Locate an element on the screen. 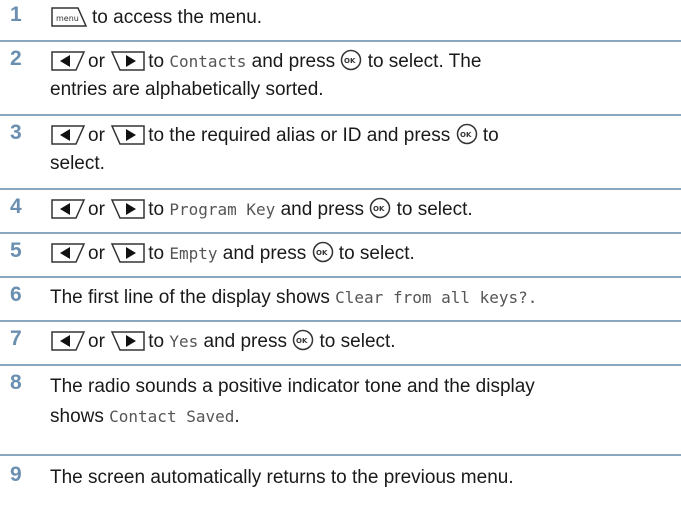  step-1: 1 menu to access the menu. is located at coordinates (340, 21).